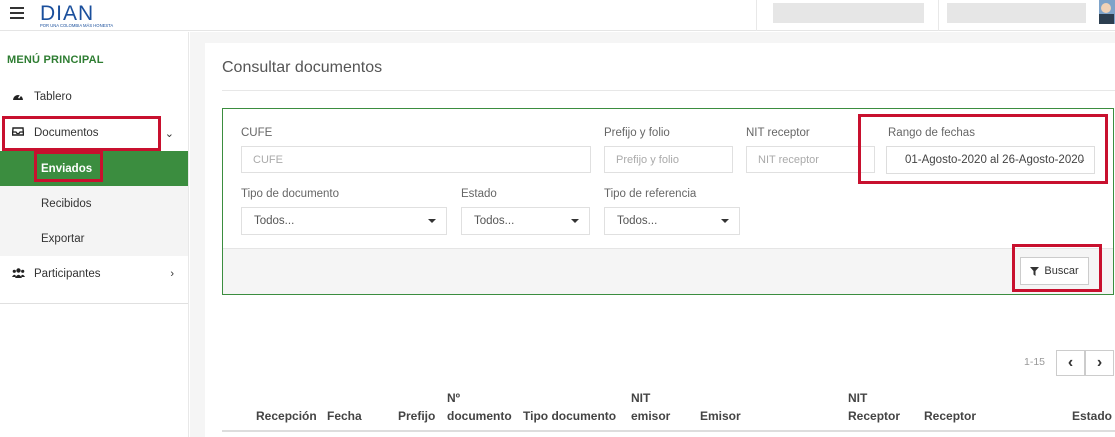 The height and width of the screenshot is (437, 1115). What do you see at coordinates (257, 133) in the screenshot?
I see `cufe-label: CUFE` at bounding box center [257, 133].